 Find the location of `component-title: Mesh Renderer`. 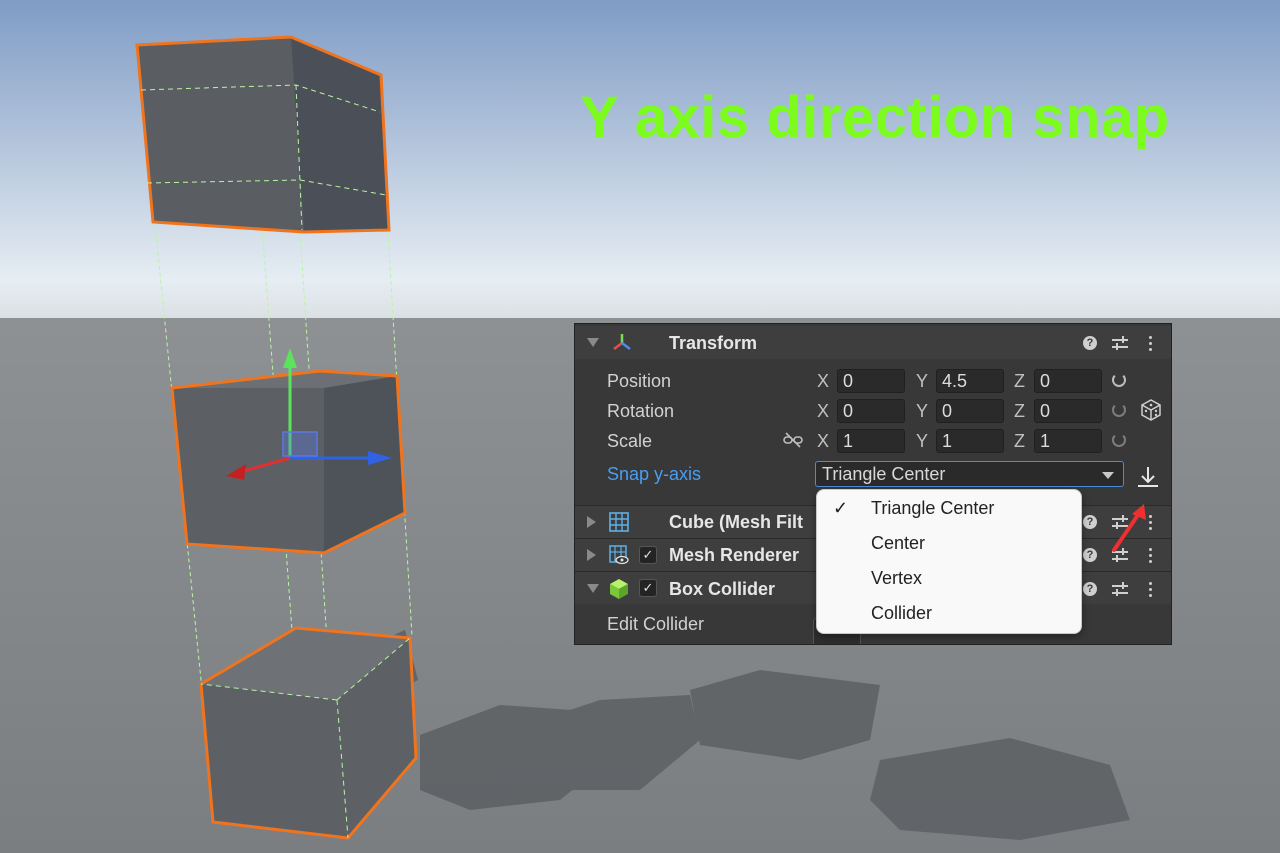

component-title: Mesh Renderer is located at coordinates (734, 555).